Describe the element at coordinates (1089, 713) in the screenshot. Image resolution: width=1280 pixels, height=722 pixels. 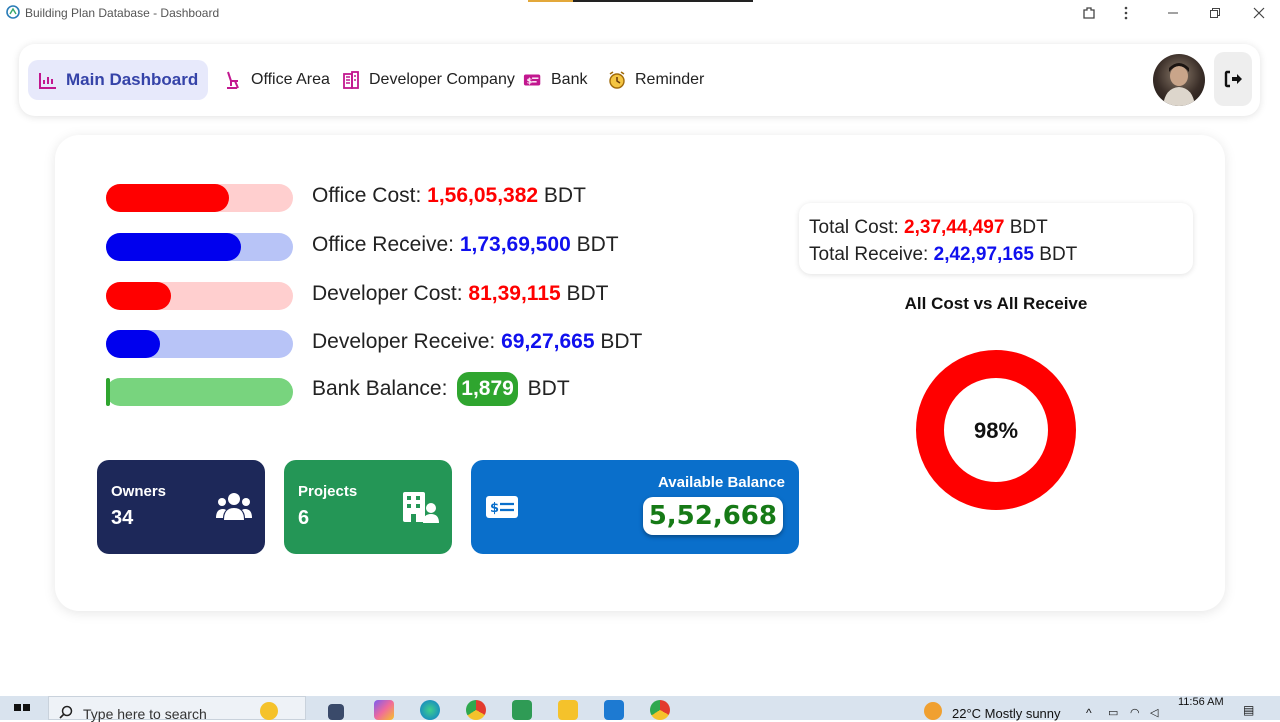
I see `chevron-up-icon: ^` at that location.